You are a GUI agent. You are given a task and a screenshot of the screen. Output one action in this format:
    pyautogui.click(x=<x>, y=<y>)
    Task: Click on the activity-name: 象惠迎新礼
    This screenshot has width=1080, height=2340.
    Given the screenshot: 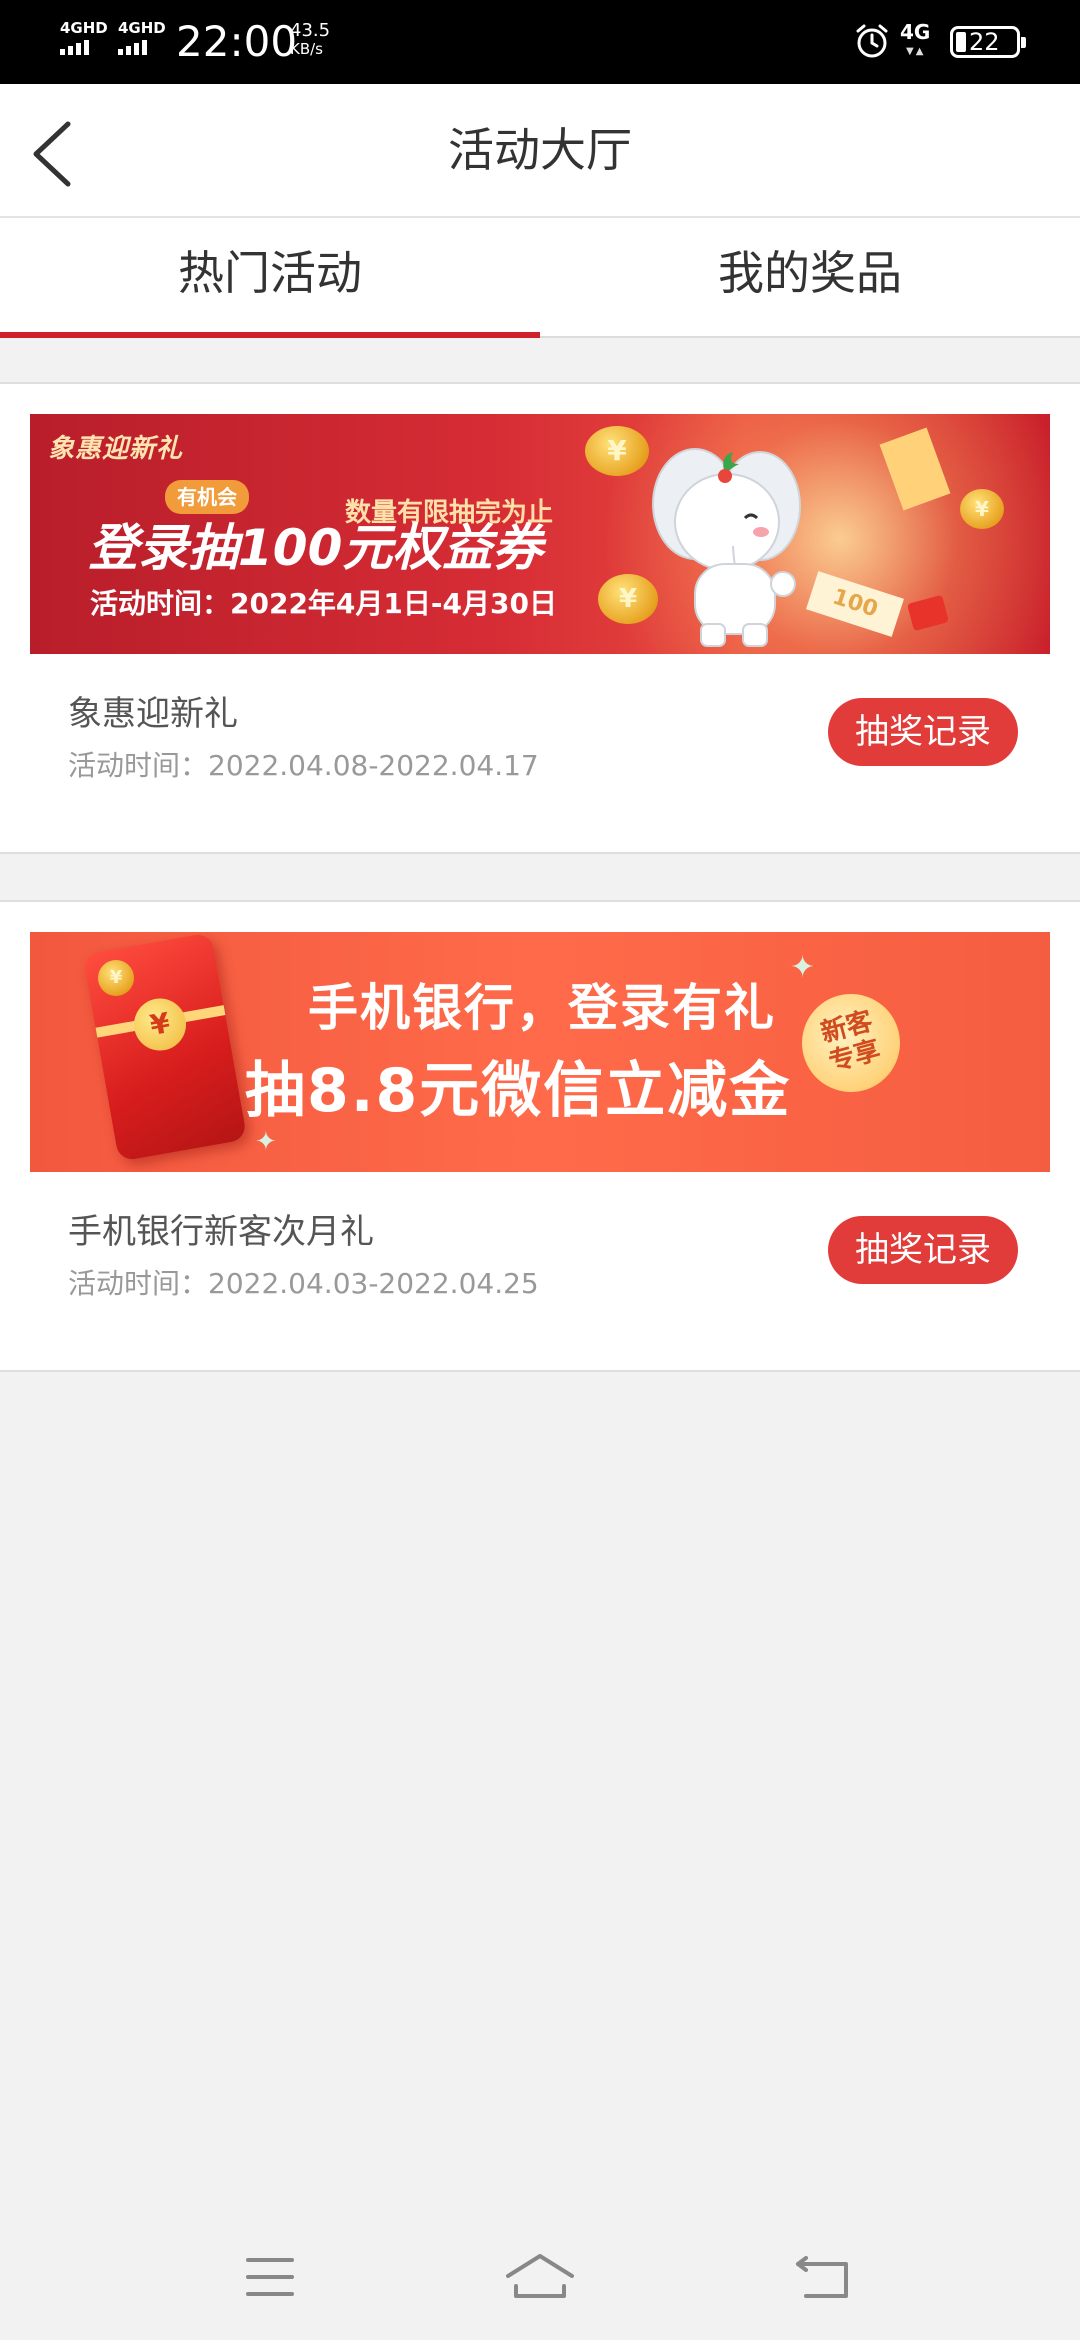 What is the action you would take?
    pyautogui.click(x=153, y=714)
    